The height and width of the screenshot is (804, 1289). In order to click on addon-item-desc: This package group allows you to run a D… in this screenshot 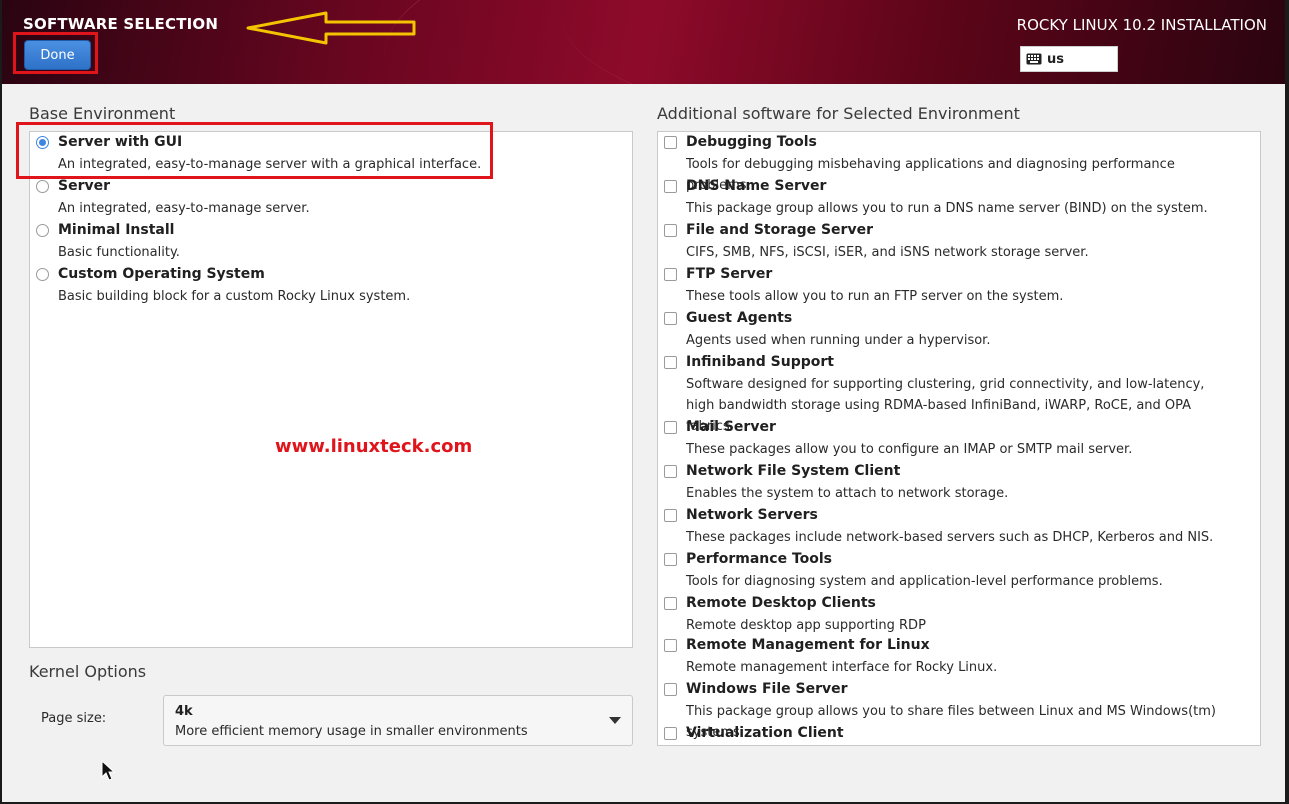, I will do `click(947, 208)`.